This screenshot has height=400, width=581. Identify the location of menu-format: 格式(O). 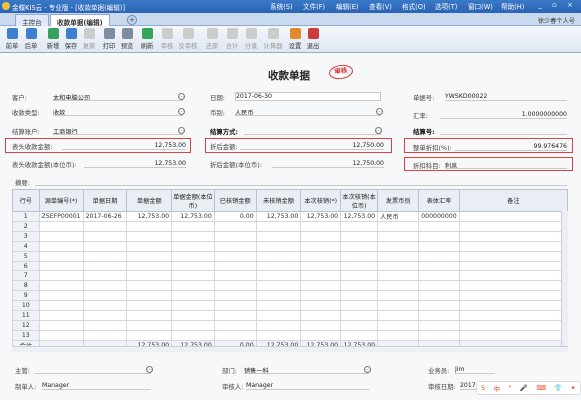
(418, 6).